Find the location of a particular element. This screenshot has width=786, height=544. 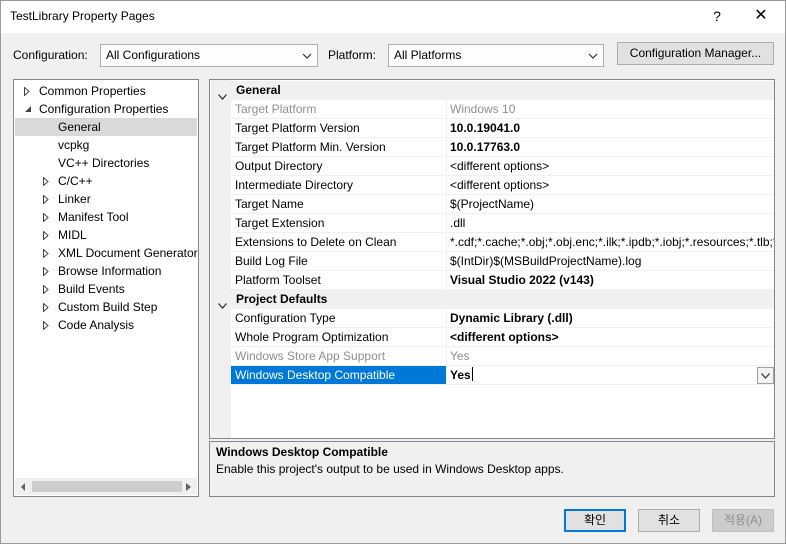

scroll-left-icon is located at coordinates (23, 486).